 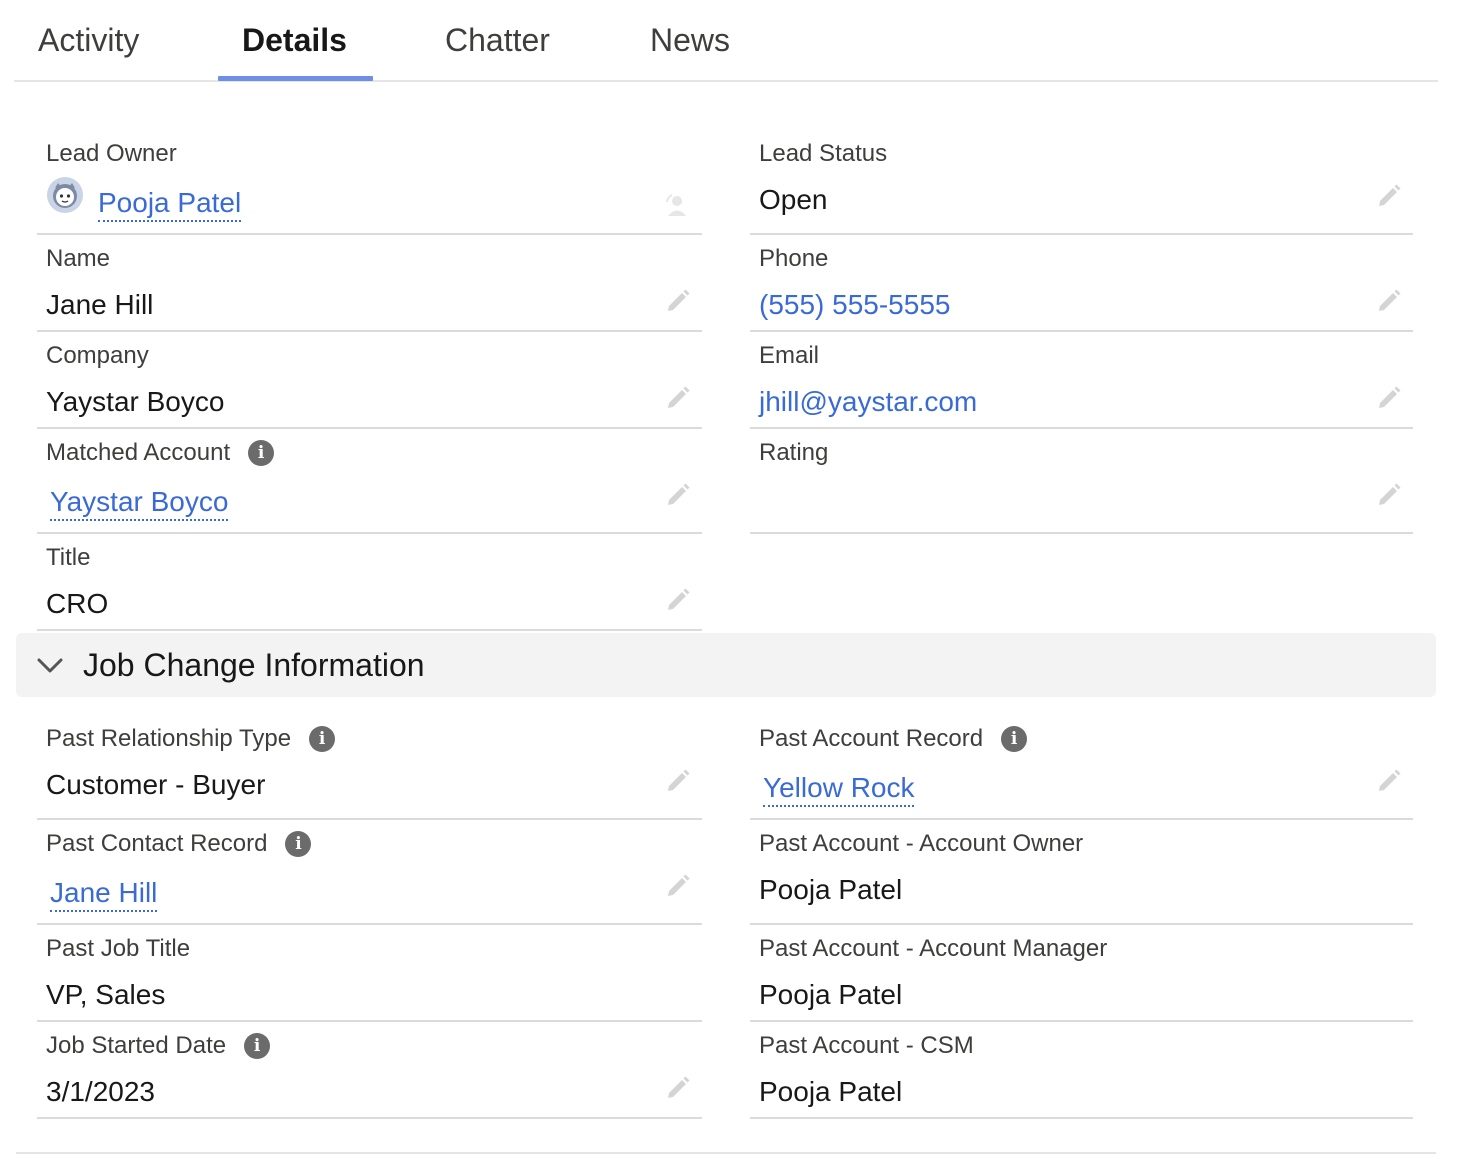 I want to click on field-label: Past Account - Account Owner, so click(x=921, y=843).